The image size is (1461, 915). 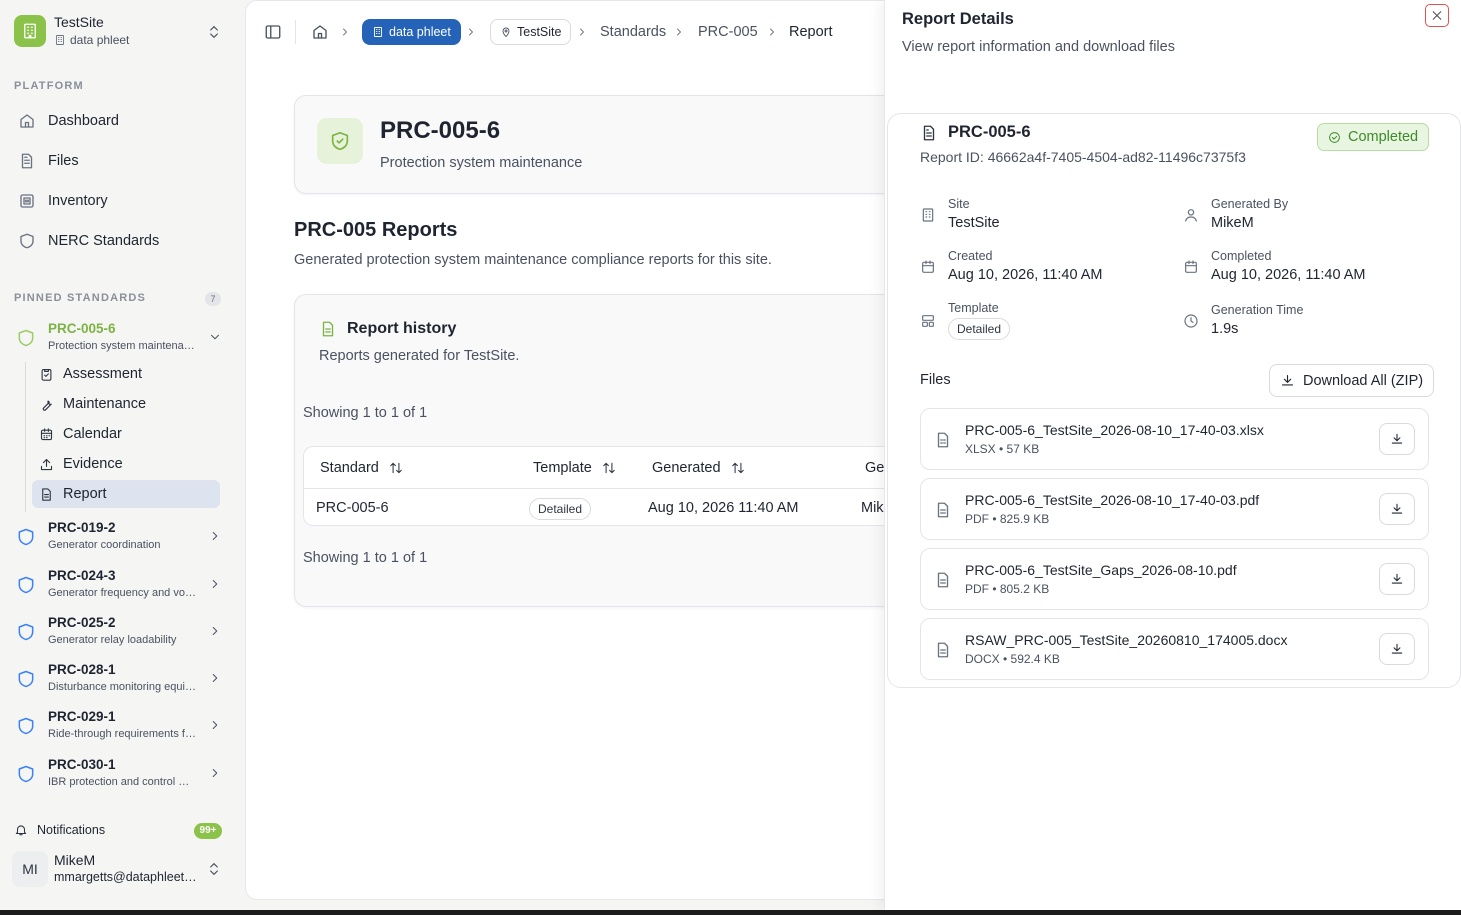 I want to click on pinned-standards-label: PINNED STANDARDS, so click(x=80, y=298).